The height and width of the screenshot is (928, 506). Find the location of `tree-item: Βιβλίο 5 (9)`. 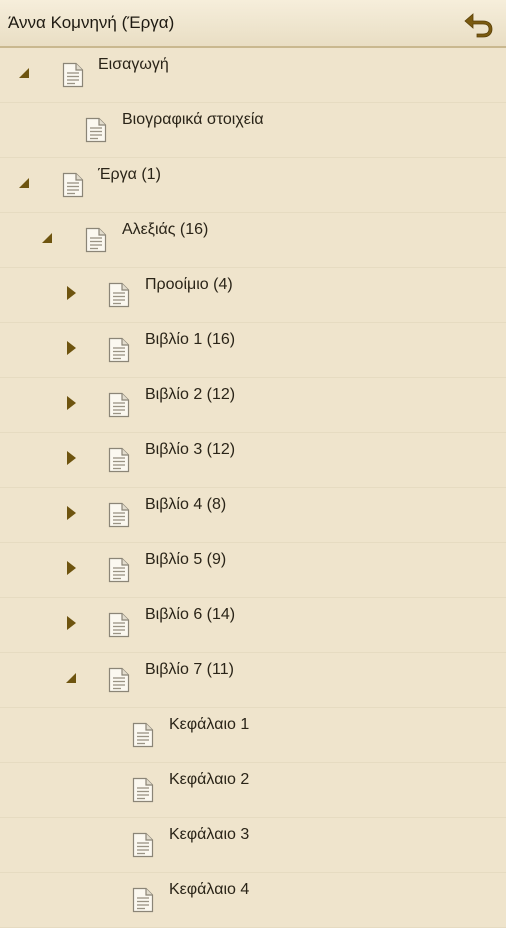

tree-item: Βιβλίο 5 (9) is located at coordinates (253, 570).